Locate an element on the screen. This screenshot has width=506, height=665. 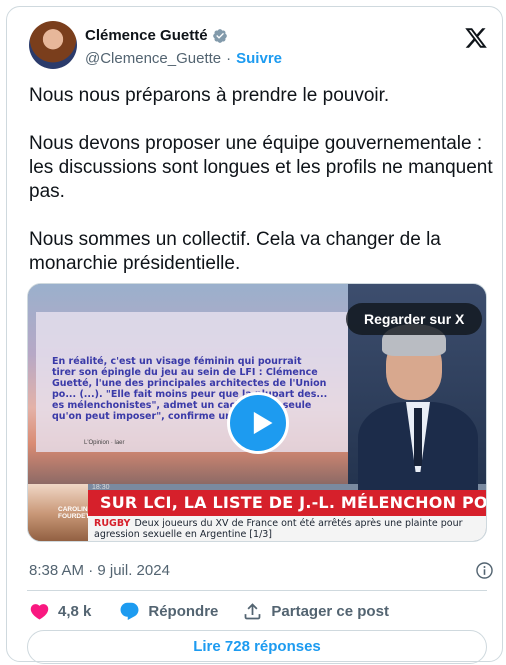
play-icon is located at coordinates (263, 423).